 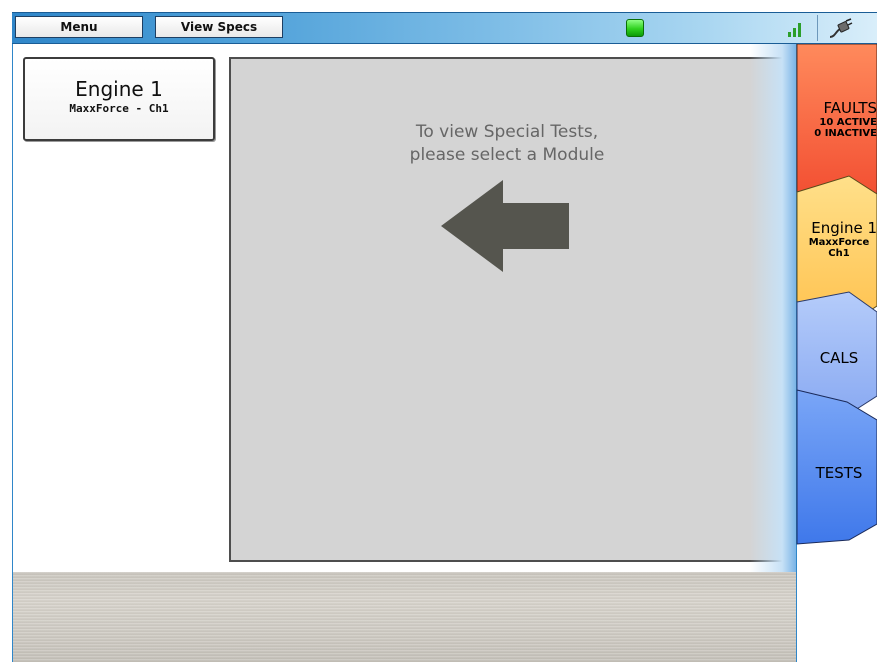 I want to click on tab-faults-inactive: 0 INACTIVE, so click(x=845, y=133).